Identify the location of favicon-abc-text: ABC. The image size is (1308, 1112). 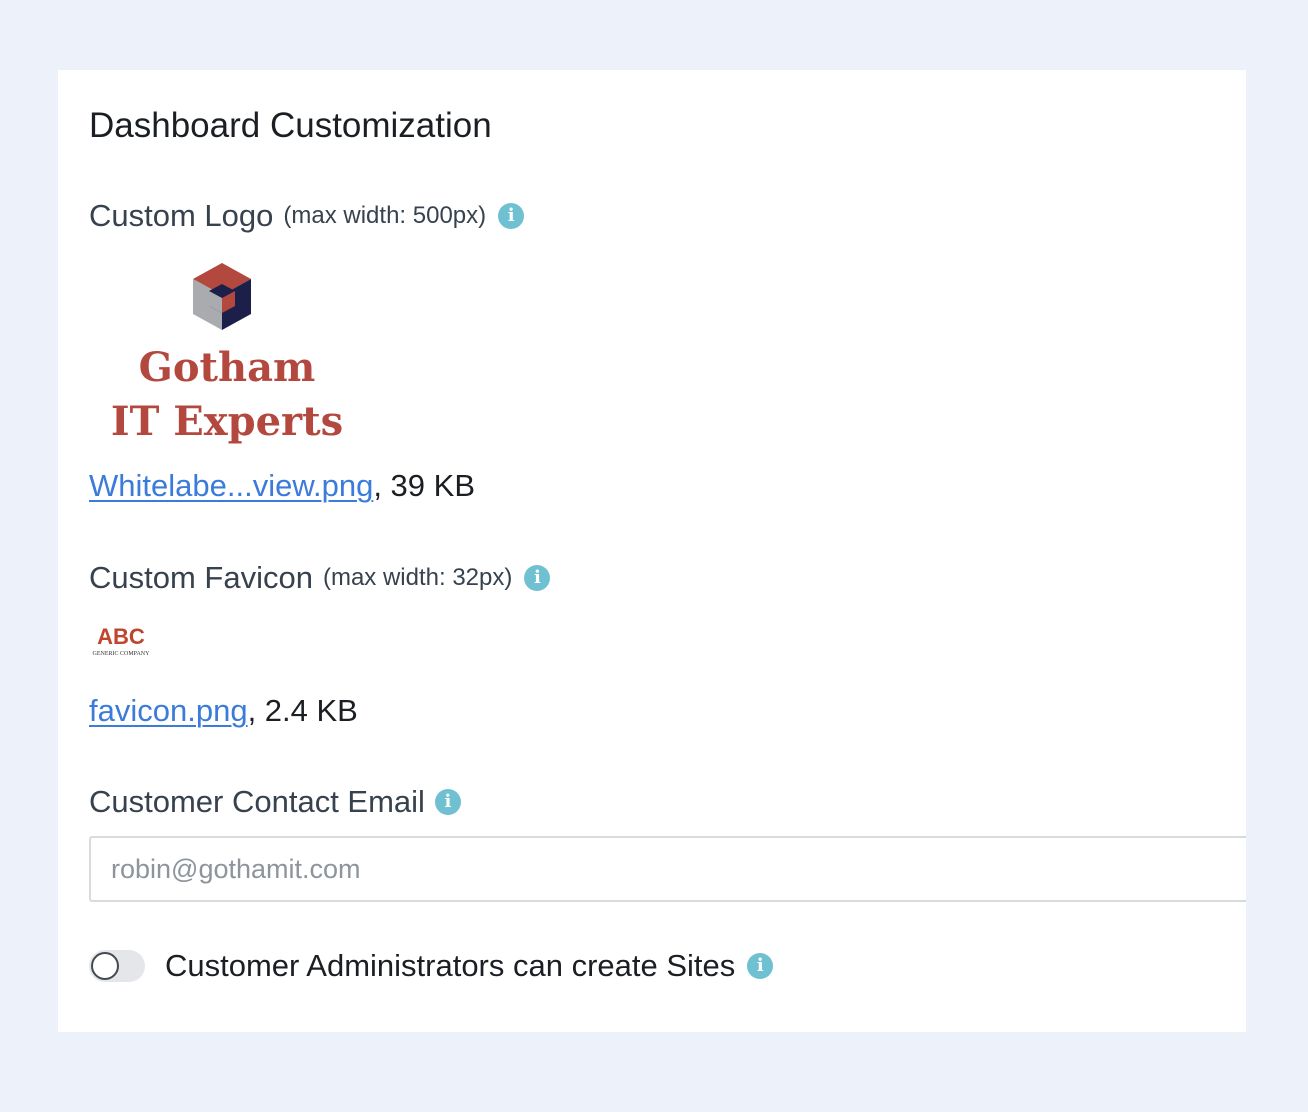
(121, 636).